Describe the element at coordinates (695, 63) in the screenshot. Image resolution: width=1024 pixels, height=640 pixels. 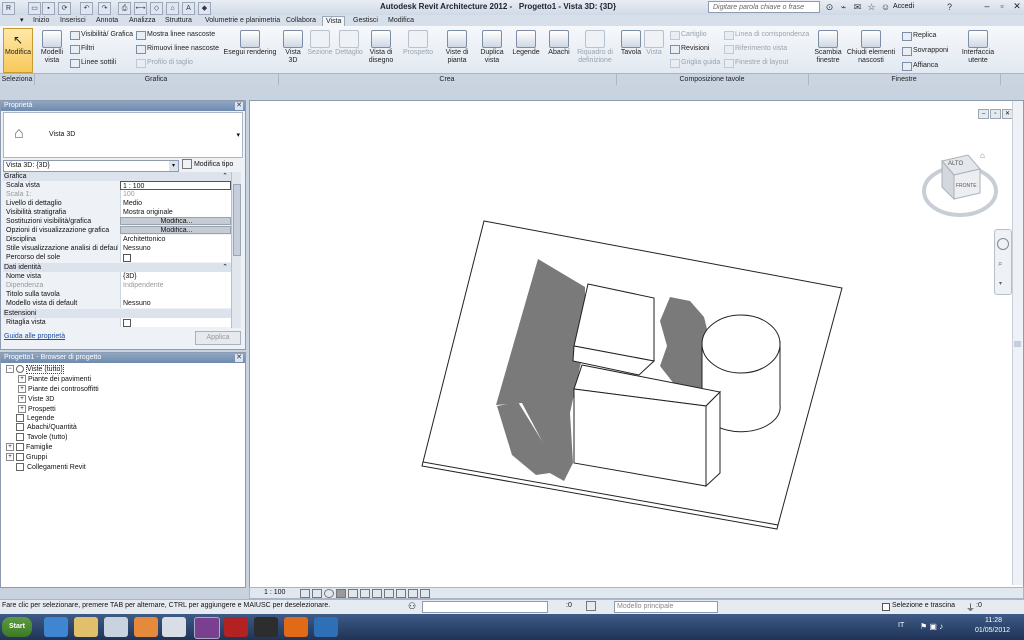
I see `griglia-guida-button: Griglia guida` at that location.